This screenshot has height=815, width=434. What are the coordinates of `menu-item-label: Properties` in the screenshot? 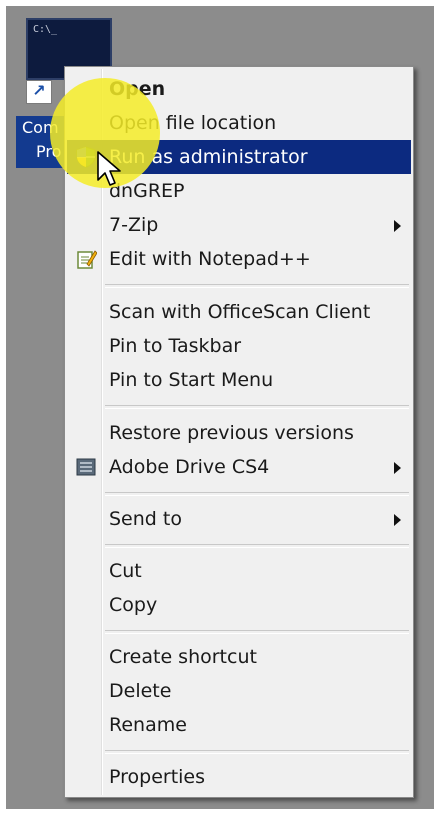 It's located at (157, 777).